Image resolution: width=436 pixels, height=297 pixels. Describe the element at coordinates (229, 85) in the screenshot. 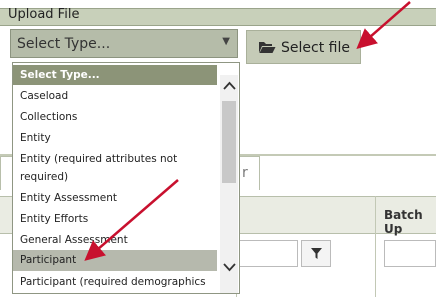

I see `chevron-up-icon` at that location.